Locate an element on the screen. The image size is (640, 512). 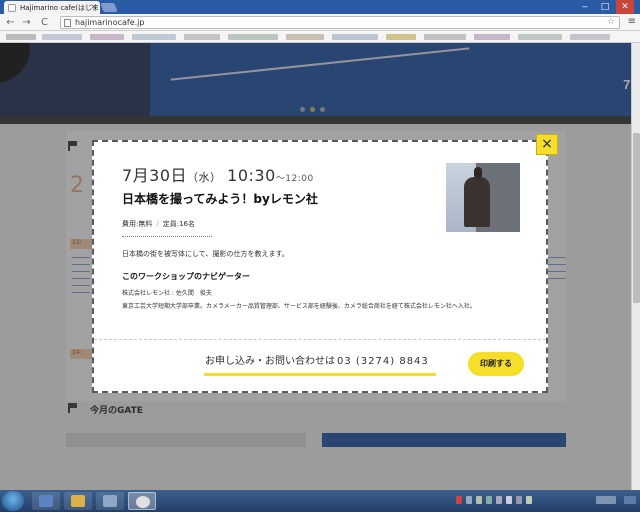
event-weekday: （水） is located at coordinates (204, 177).